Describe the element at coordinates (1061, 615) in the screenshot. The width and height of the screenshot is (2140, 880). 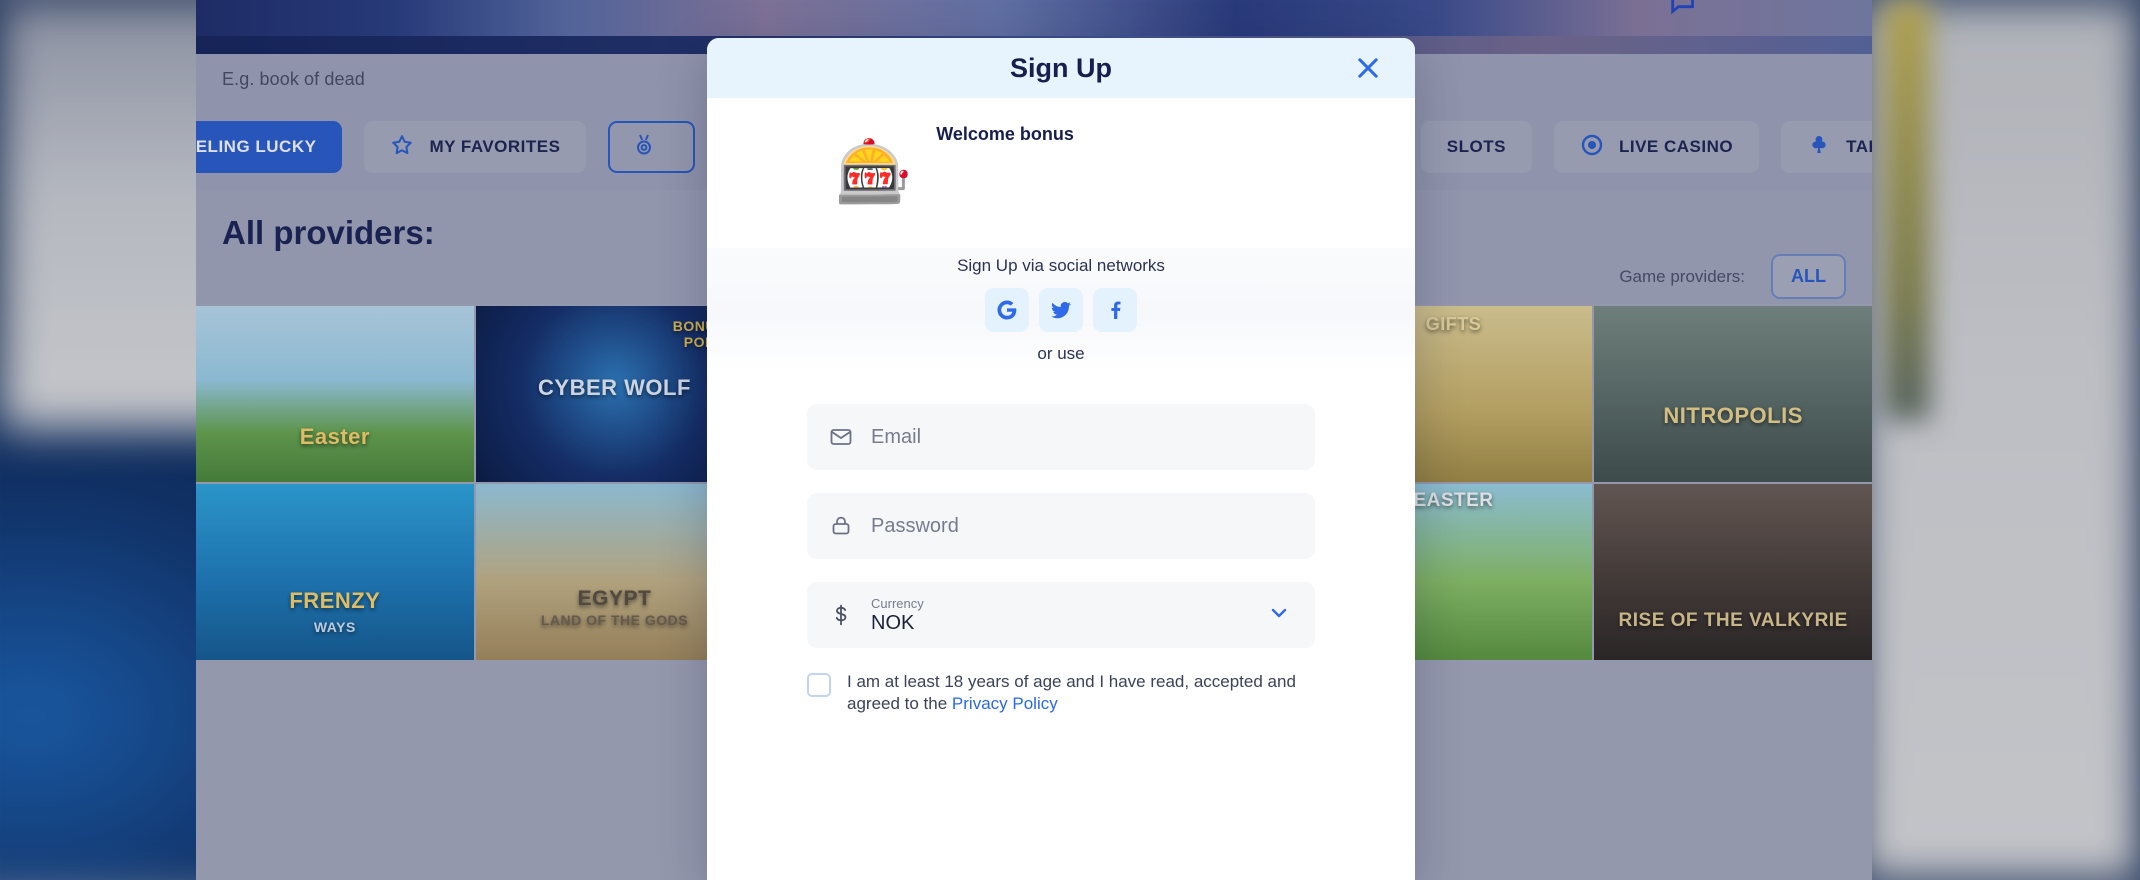
I see `currency-select: Currency NOK` at that location.